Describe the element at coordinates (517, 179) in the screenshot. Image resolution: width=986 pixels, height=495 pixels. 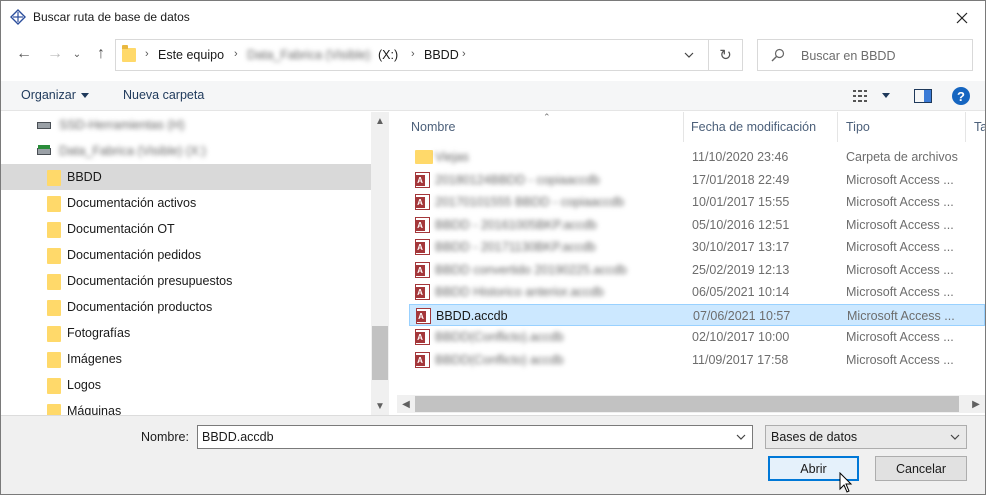
I see `file-name: 20180124BBDD - copiaaccdb` at that location.